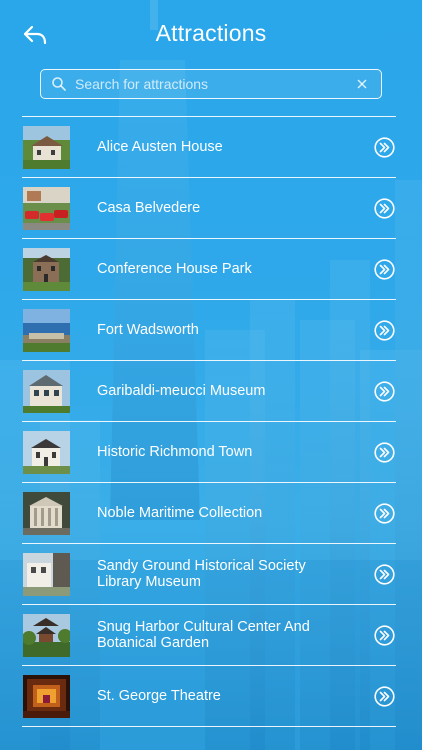  I want to click on list-item: Noble Maritime Collection, so click(209, 513).